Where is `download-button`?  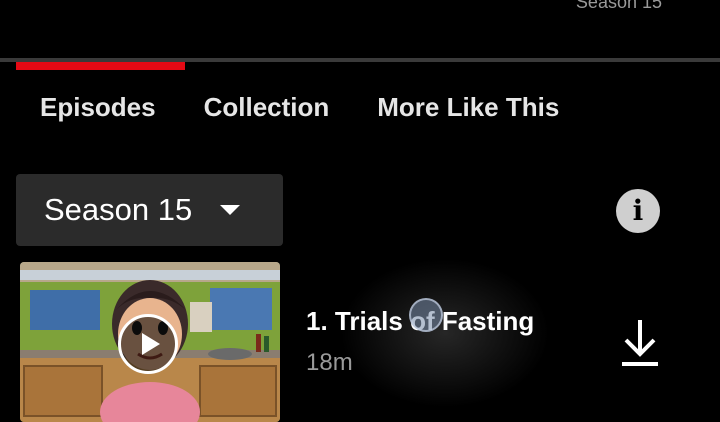 download-button is located at coordinates (640, 342).